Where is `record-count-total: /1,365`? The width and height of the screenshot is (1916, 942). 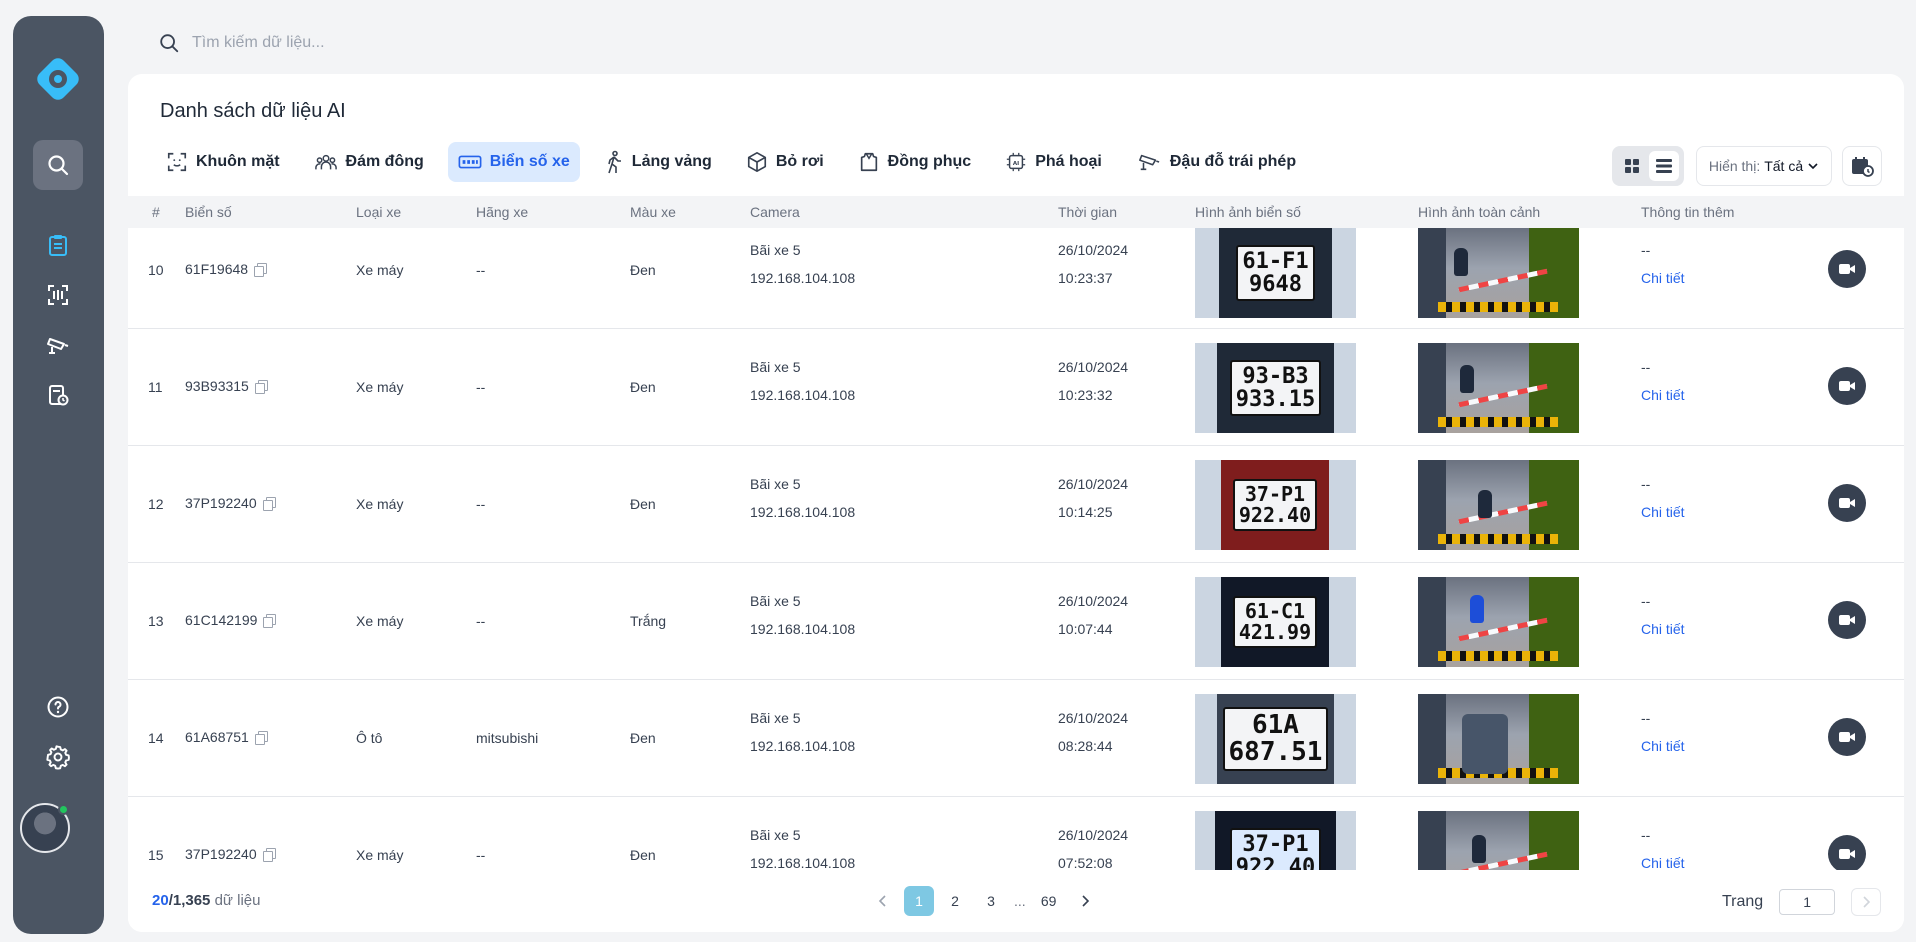
record-count-total: /1,365 is located at coordinates (189, 900).